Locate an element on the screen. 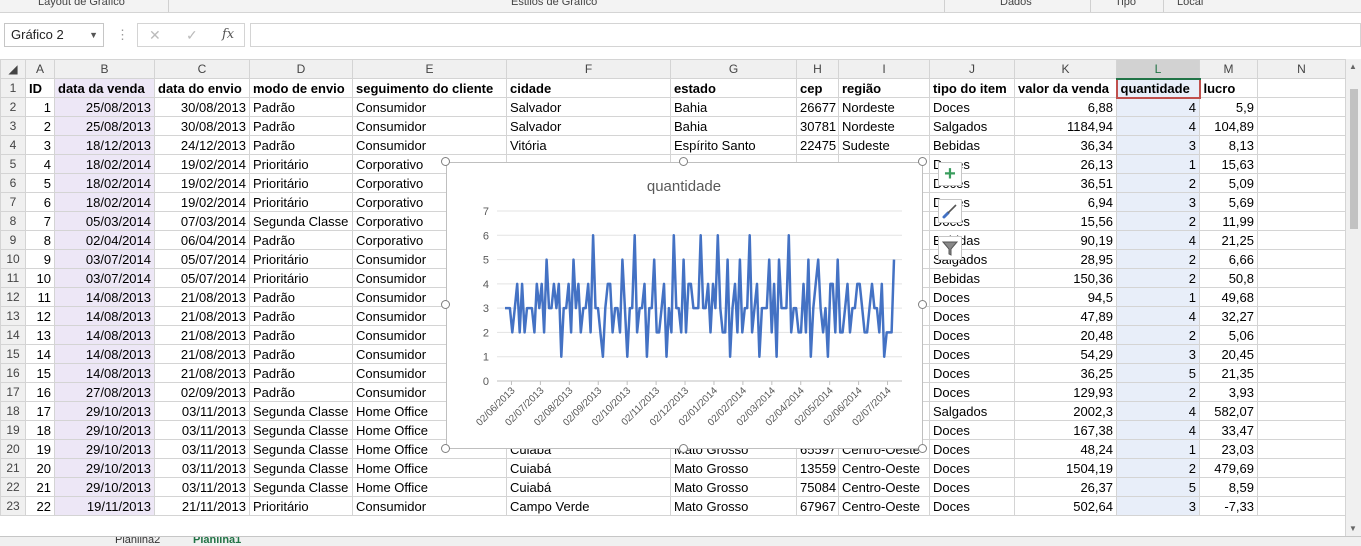  column-header-l: L is located at coordinates (1158, 69).